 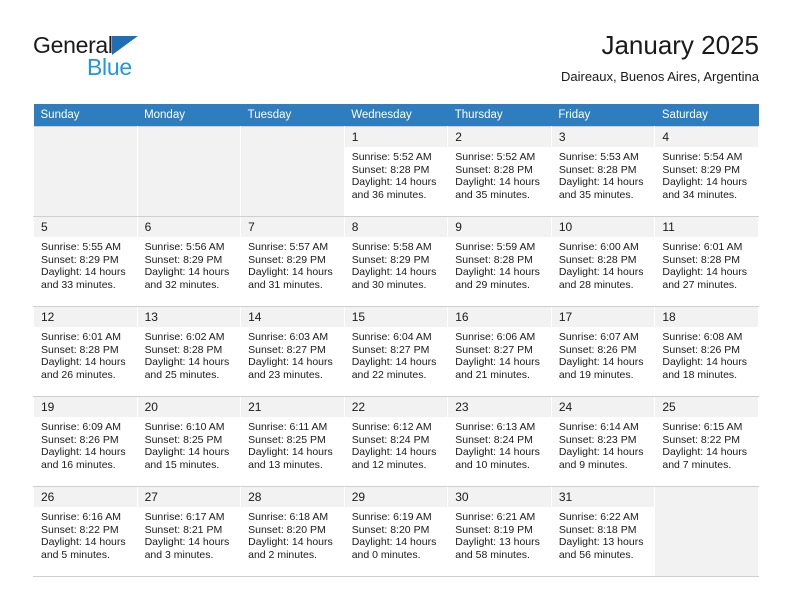 What do you see at coordinates (497, 368) in the screenshot?
I see `daylight-text: Daylight: 14 hours and 21 minutes.` at bounding box center [497, 368].